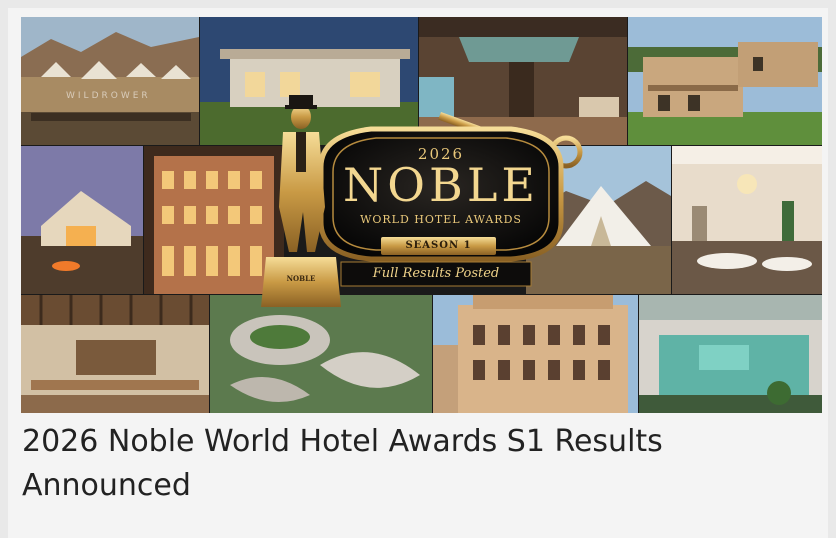  Describe the element at coordinates (436, 273) in the screenshot. I see `results-tagline: Full Results Posted` at that location.